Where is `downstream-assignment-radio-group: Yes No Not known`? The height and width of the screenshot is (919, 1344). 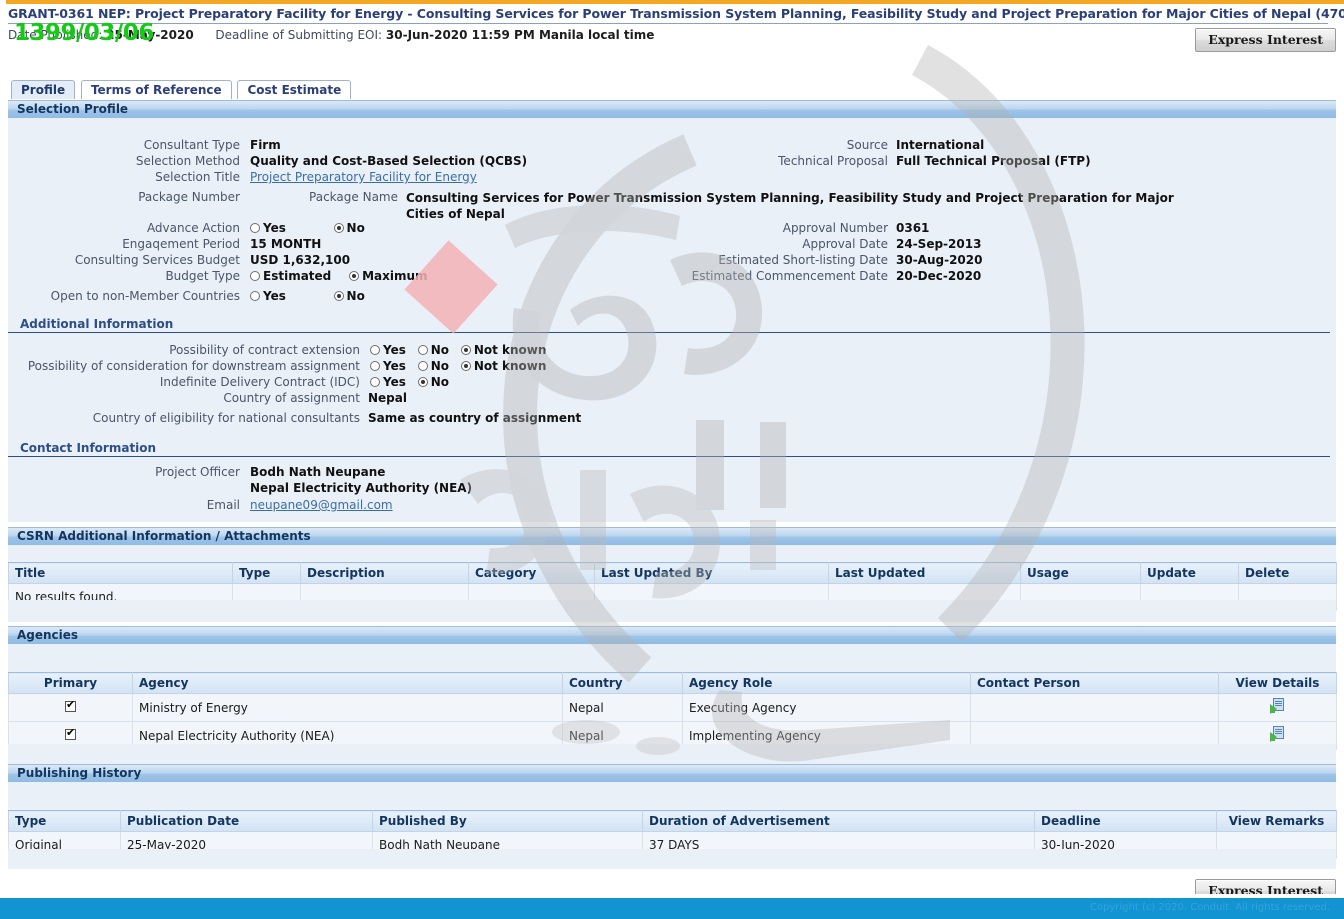
downstream-assignment-radio-group: Yes No Not known is located at coordinates (465, 366).